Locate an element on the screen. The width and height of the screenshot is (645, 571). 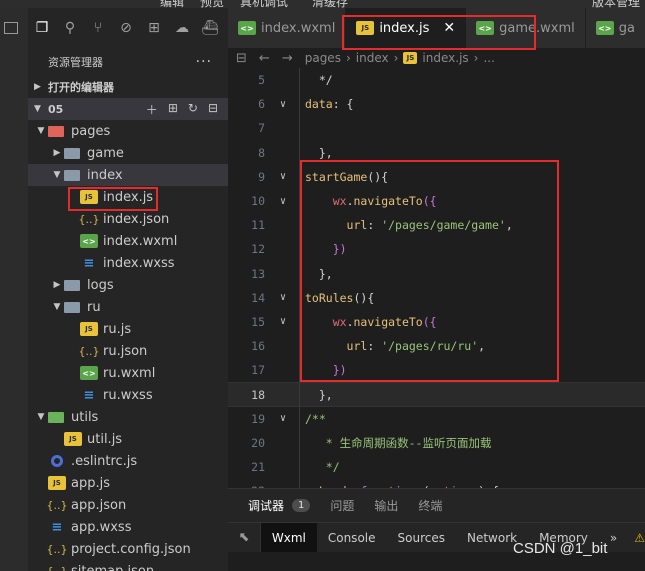
tree-item: ≡ index.wxss is located at coordinates (128, 263).